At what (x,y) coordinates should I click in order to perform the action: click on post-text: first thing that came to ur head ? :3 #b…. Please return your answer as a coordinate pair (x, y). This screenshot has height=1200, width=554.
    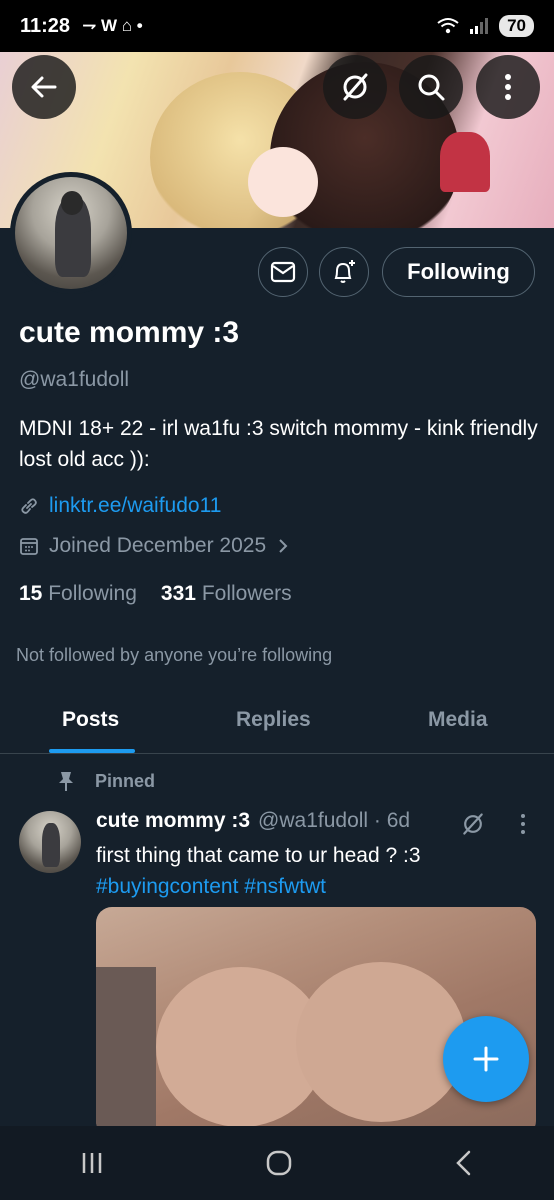
    Looking at the image, I should click on (306, 871).